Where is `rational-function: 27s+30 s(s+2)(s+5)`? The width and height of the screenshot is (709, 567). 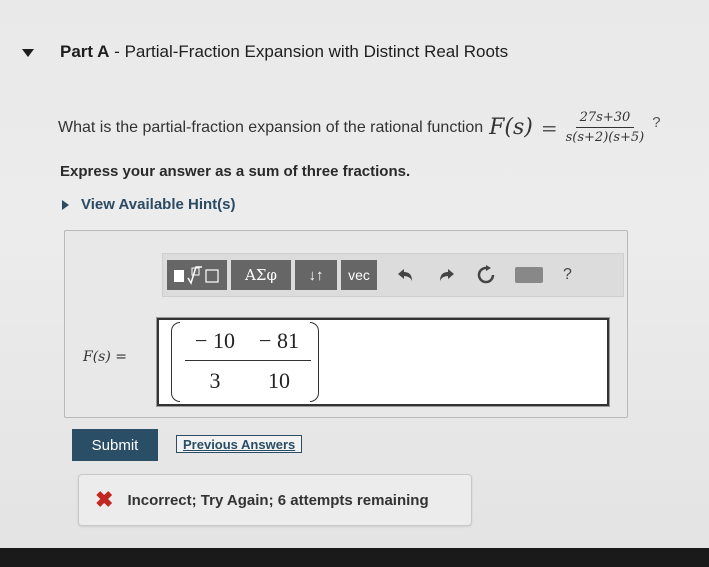
rational-function: 27s+30 s(s+2)(s+5) is located at coordinates (605, 127).